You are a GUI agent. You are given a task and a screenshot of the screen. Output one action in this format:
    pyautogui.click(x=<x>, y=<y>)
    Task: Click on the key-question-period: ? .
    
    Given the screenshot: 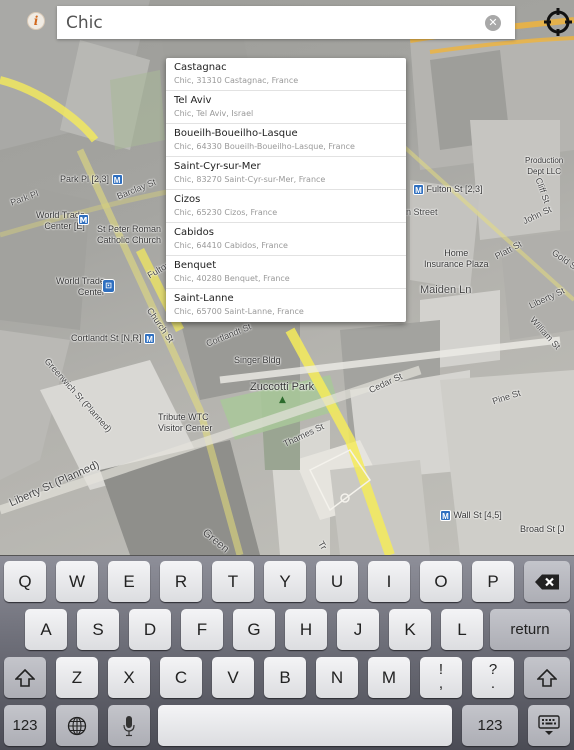 What is the action you would take?
    pyautogui.click(x=493, y=677)
    